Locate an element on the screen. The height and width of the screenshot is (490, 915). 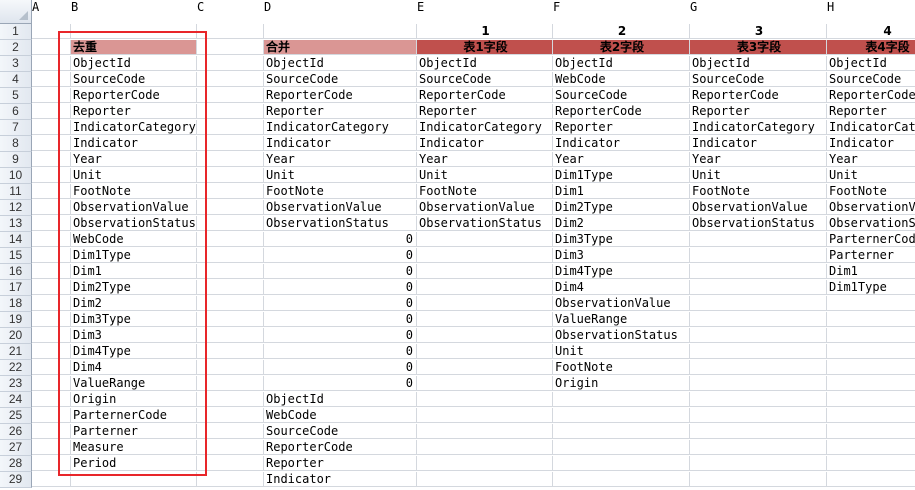
cell-e5: ReporterCode is located at coordinates (485, 95).